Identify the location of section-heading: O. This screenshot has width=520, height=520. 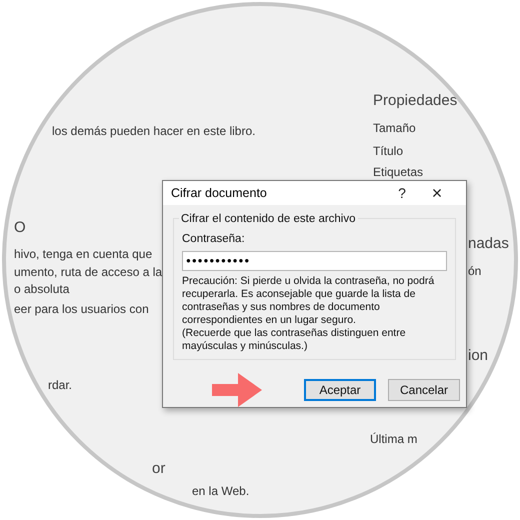
(20, 228).